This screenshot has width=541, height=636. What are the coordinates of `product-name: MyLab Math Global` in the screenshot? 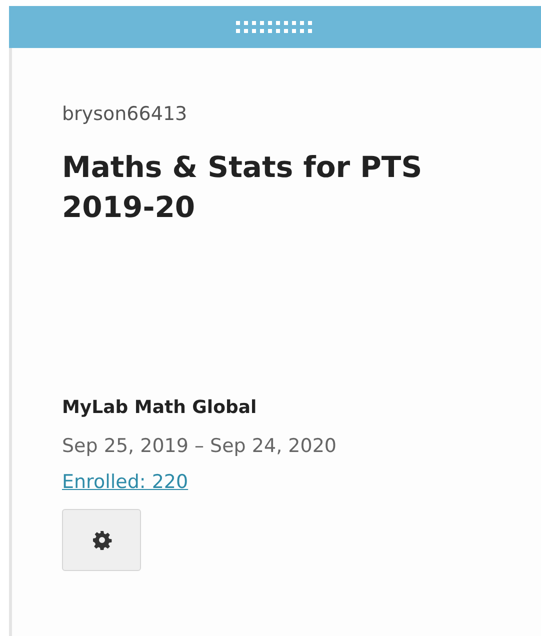 It's located at (159, 407).